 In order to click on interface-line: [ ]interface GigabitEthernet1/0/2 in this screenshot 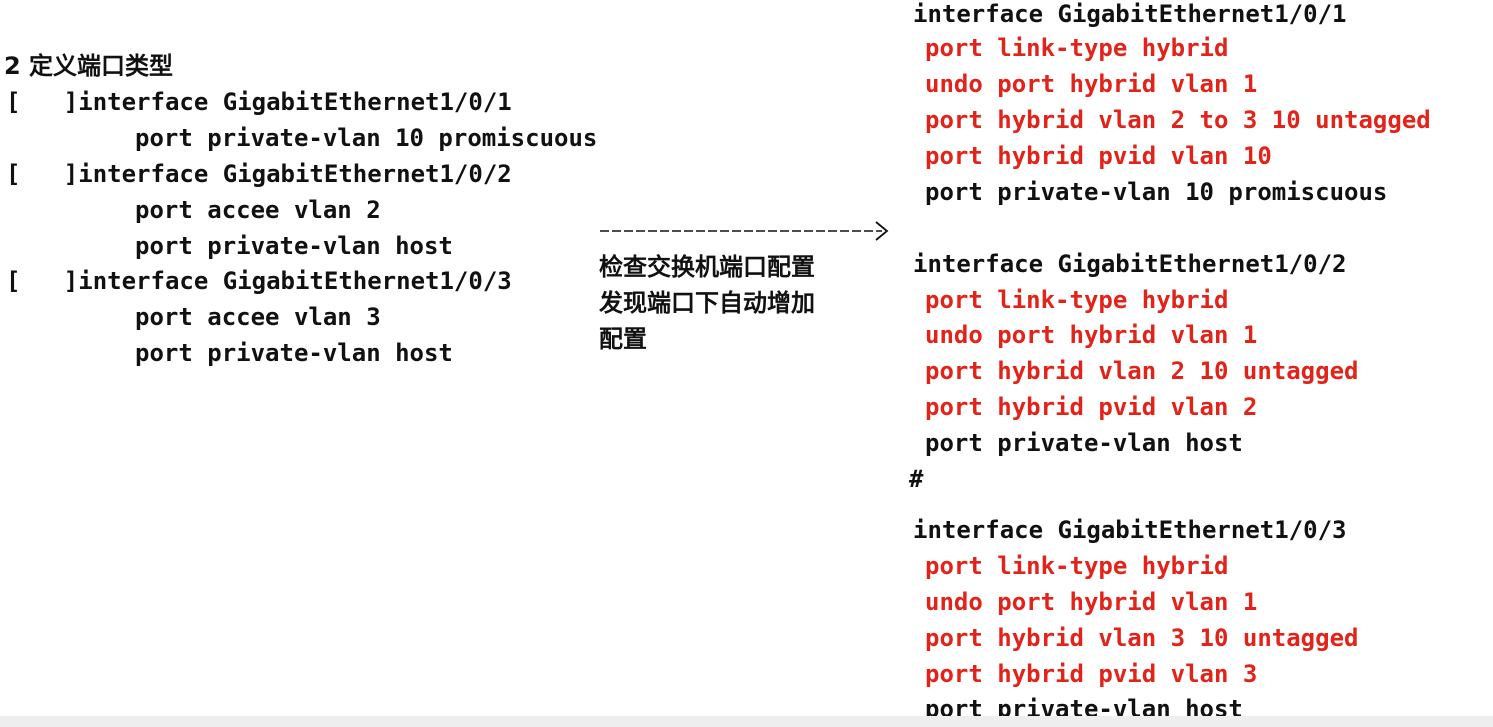, I will do `click(259, 174)`.